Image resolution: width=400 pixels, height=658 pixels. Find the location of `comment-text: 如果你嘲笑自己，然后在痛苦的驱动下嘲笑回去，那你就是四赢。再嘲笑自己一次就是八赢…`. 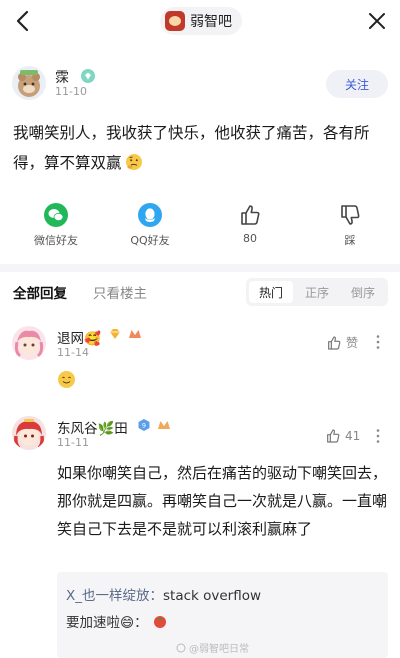

comment-text: 如果你嘲笑自己，然后在痛苦的驱动下嘲笑回去，那你就是四赢。再嘲笑自己一次就是八赢… is located at coordinates (222, 501).